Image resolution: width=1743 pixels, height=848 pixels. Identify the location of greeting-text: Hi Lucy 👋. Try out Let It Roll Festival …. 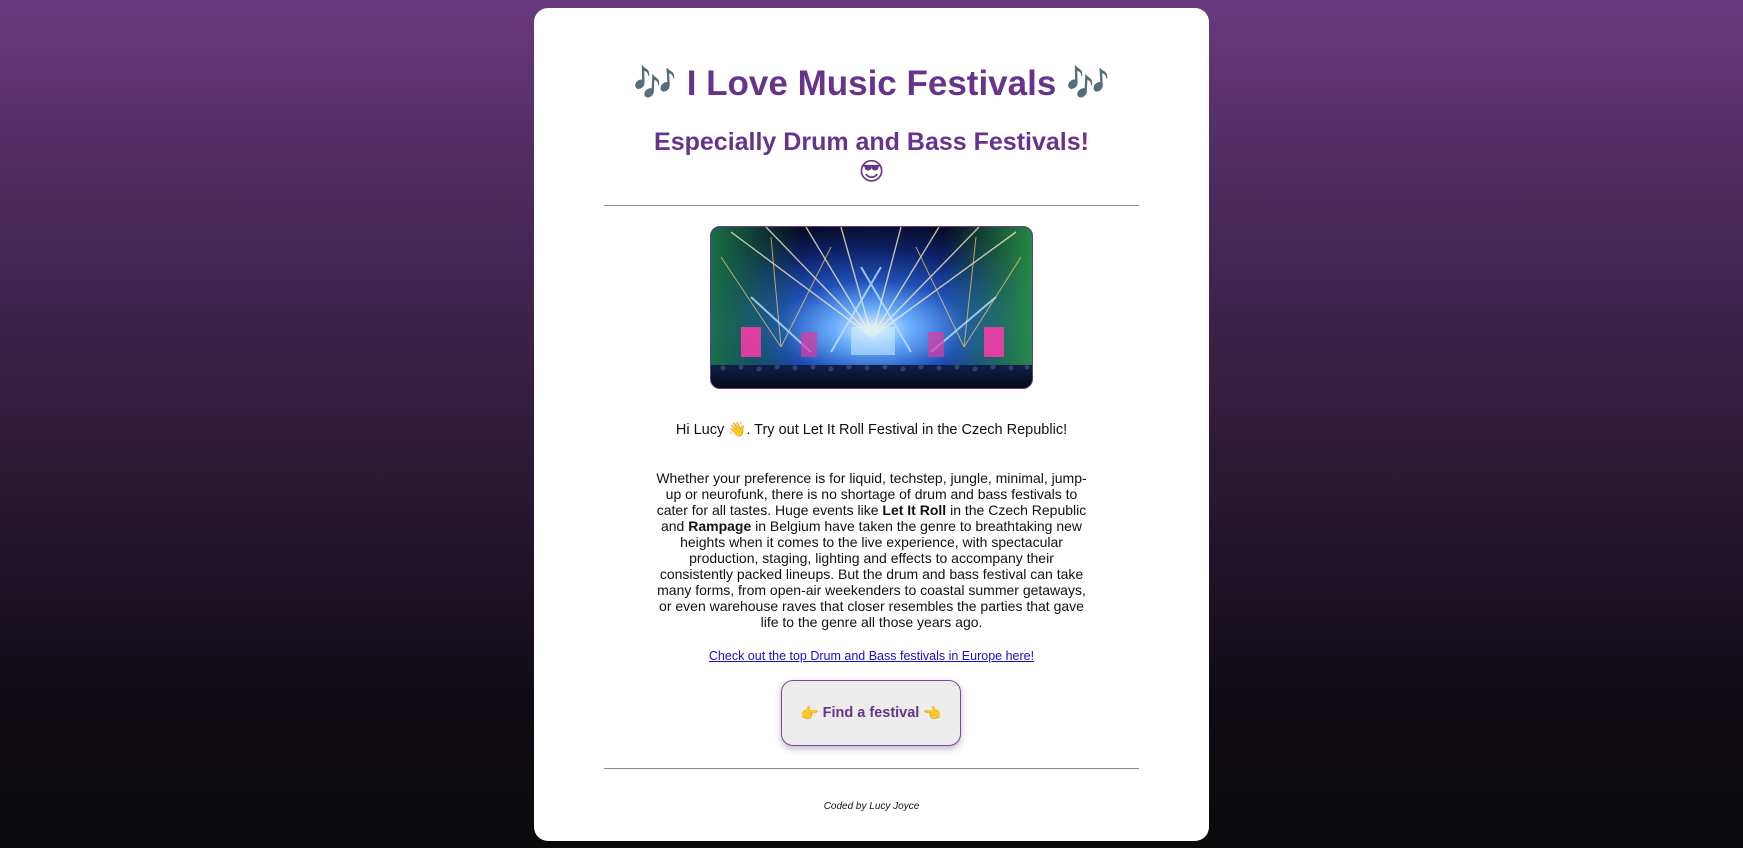
(871, 430).